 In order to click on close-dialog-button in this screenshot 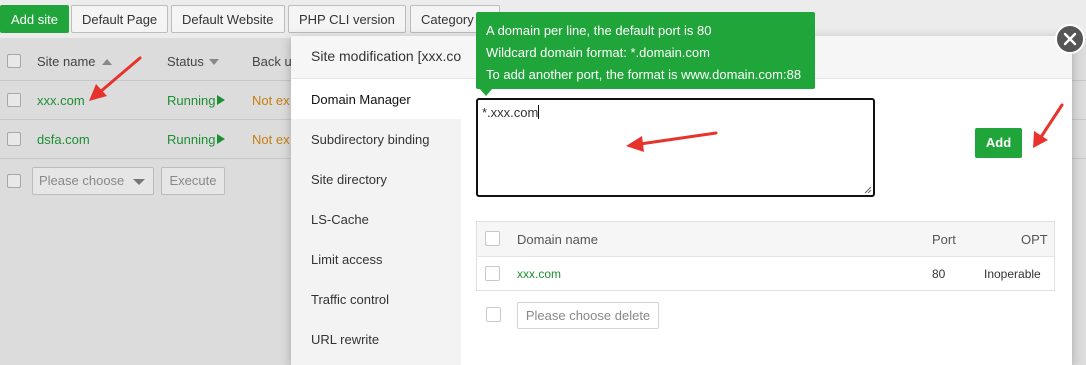, I will do `click(1070, 39)`.